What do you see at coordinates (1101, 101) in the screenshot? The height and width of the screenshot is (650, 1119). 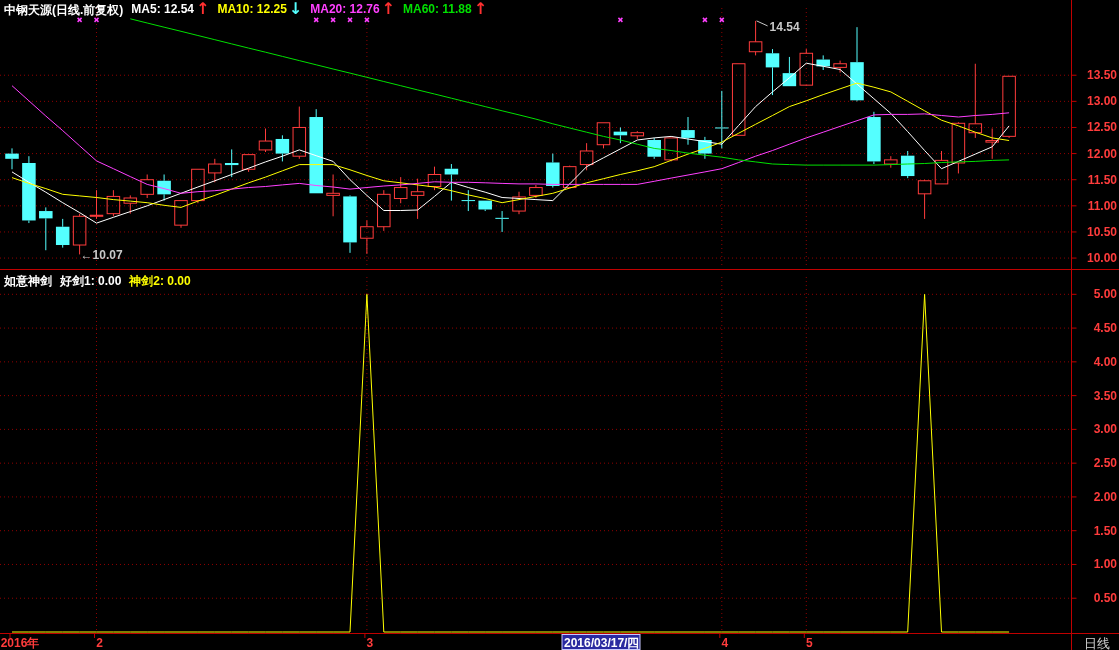 I see `axis-label: 13.00` at bounding box center [1101, 101].